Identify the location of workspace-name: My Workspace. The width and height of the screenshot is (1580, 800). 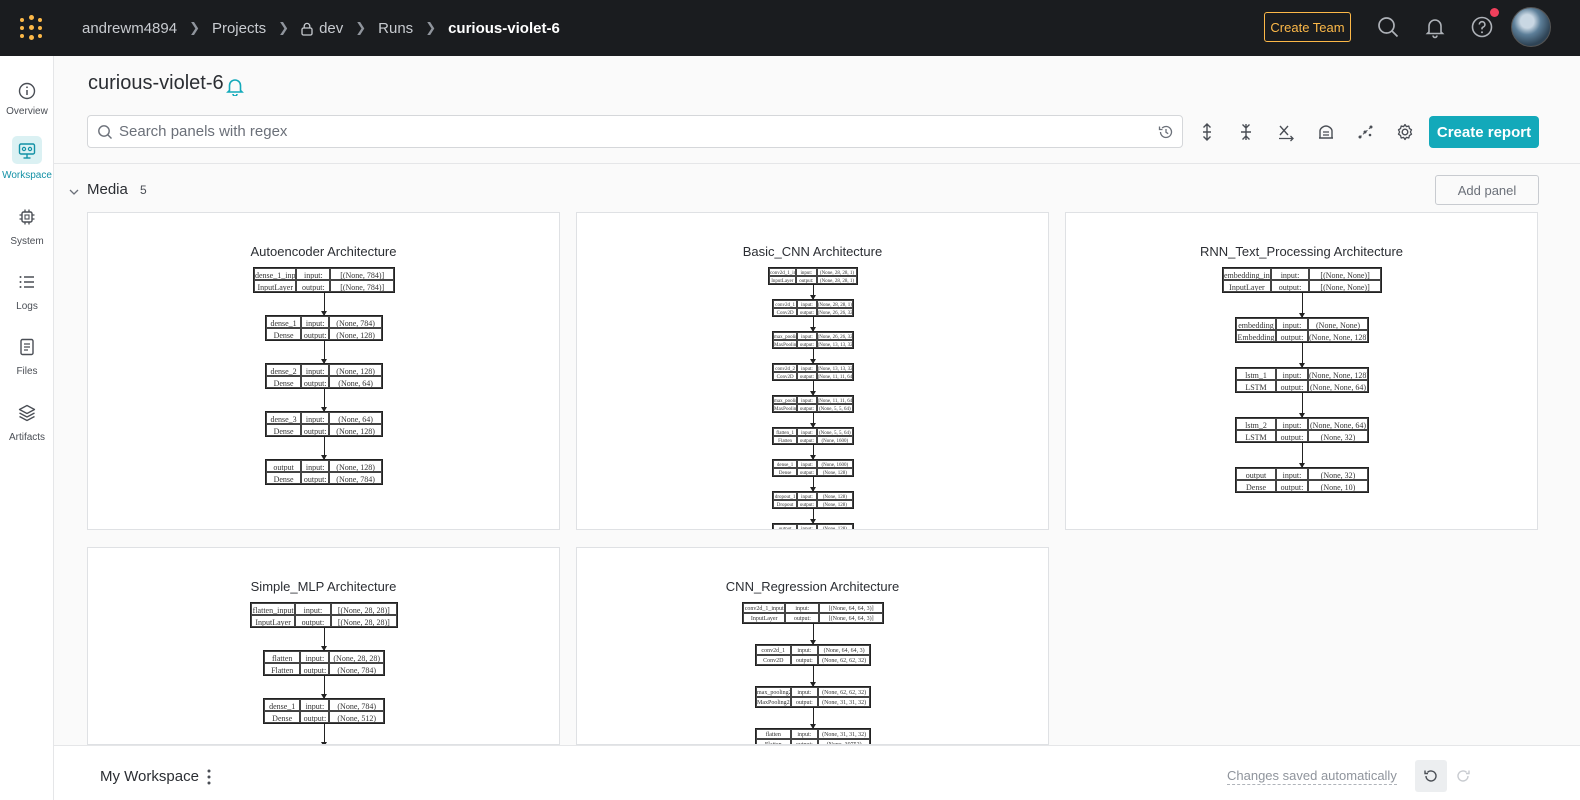
(149, 776).